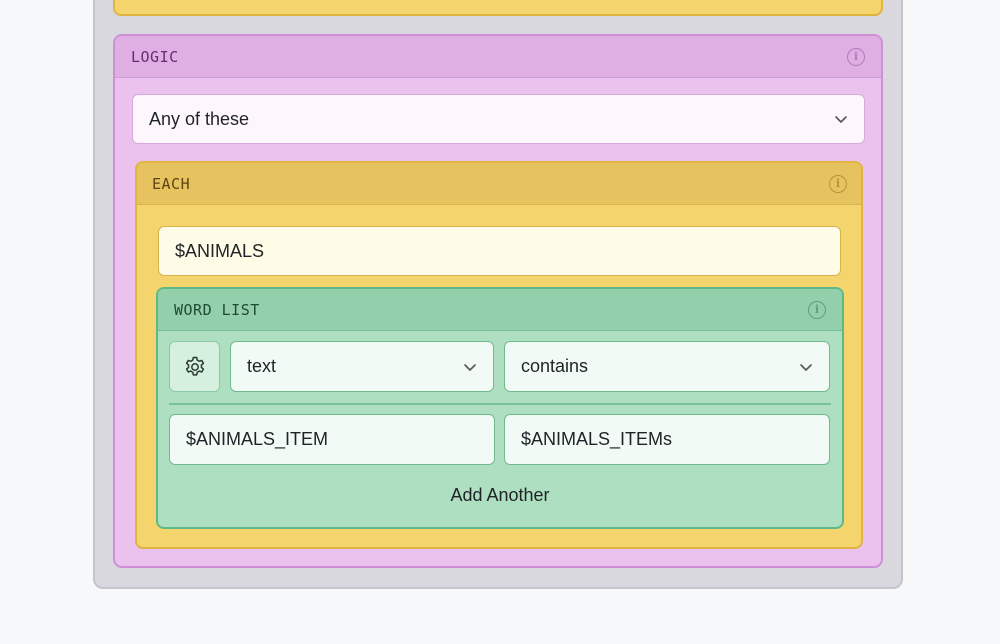 The height and width of the screenshot is (644, 1000). What do you see at coordinates (217, 309) in the screenshot?
I see `word-list-title: WORD LIST` at bounding box center [217, 309].